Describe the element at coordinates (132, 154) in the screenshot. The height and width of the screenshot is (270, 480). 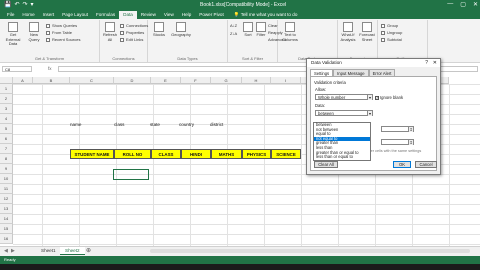
I see `header-roll-no: ROLL NO` at that location.